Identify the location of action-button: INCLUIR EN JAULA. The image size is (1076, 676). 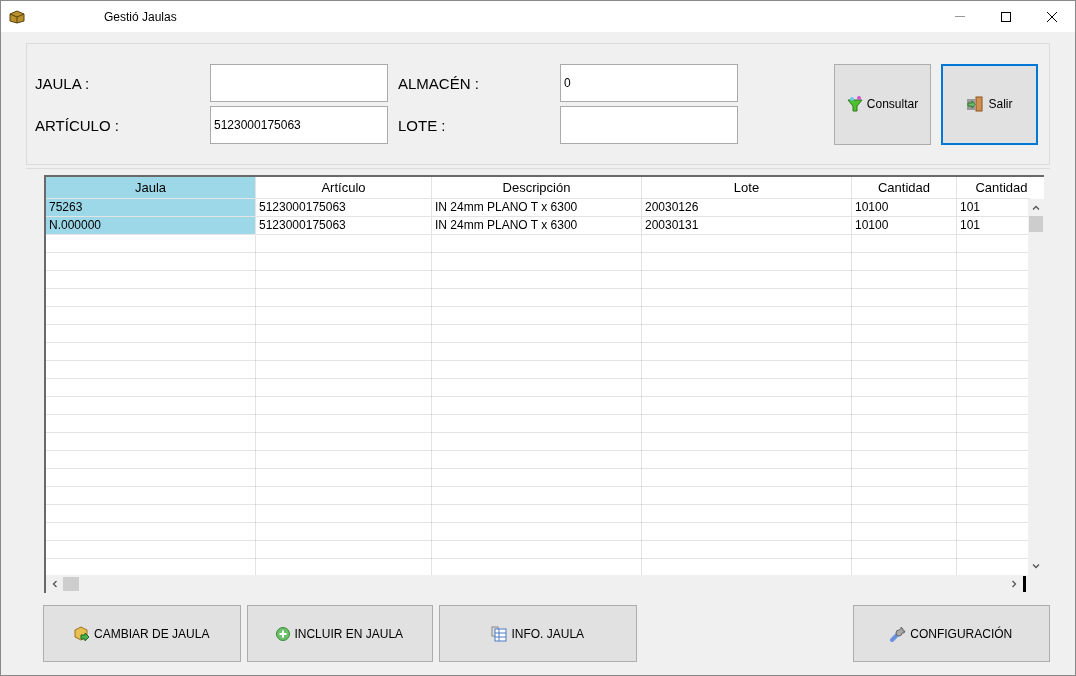
(339, 633).